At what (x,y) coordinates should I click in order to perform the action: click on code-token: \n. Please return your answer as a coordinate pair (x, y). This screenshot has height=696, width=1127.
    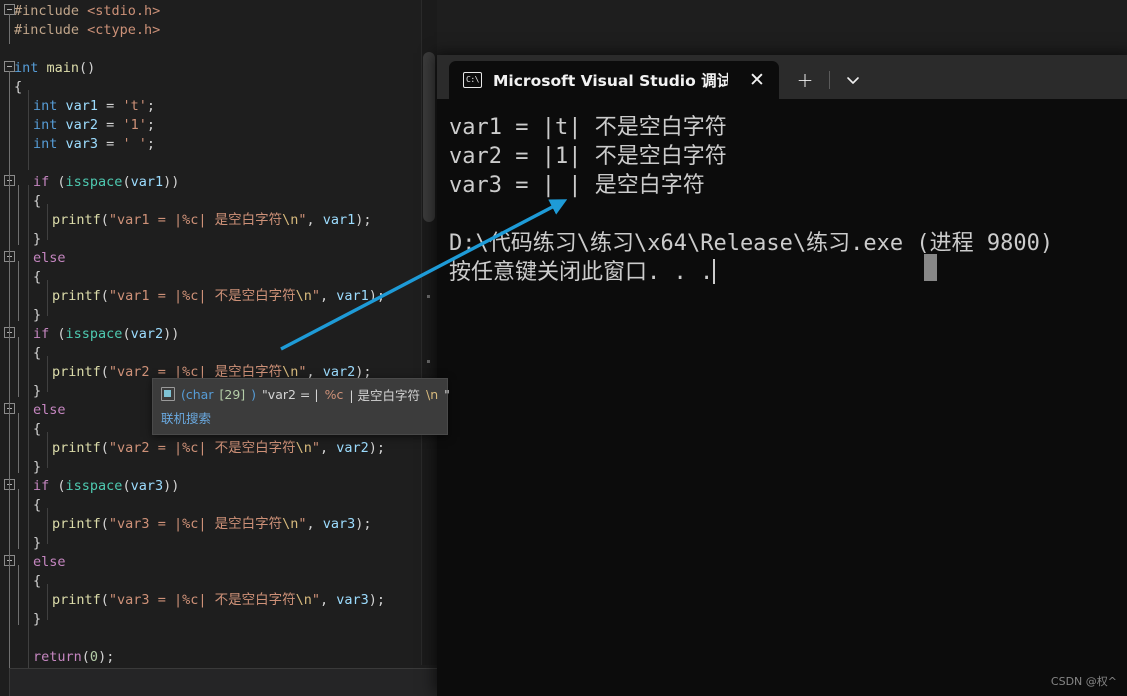
    Looking at the image, I should click on (290, 524).